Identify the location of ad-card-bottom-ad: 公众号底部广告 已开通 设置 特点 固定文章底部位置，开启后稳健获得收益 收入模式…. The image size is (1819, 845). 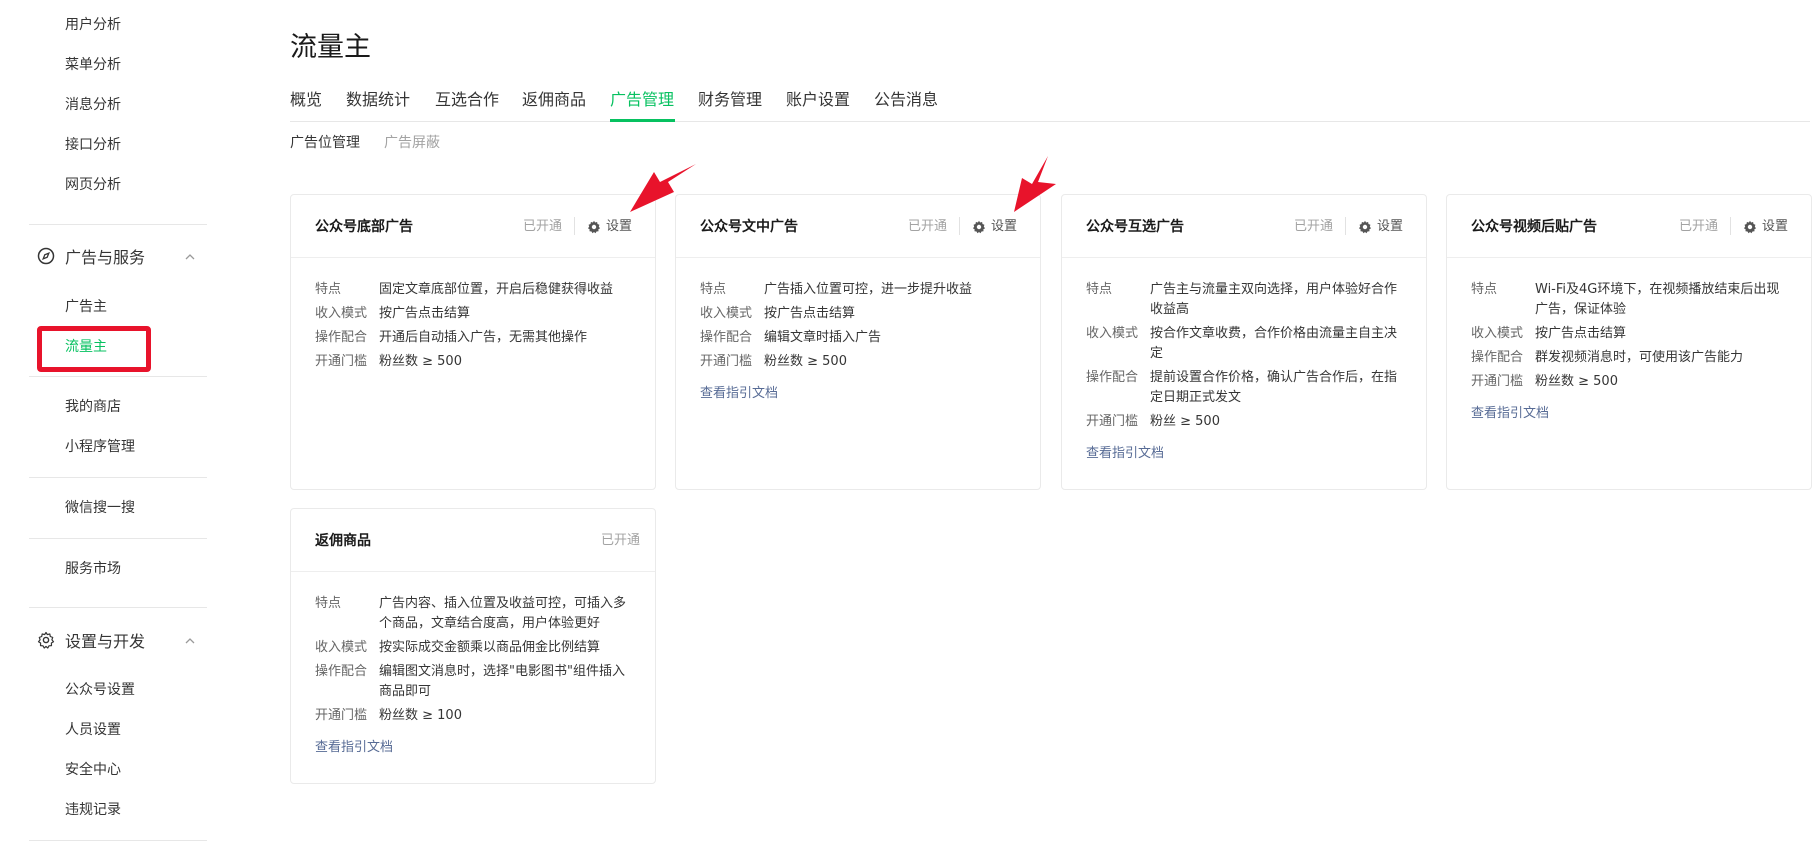
(473, 342).